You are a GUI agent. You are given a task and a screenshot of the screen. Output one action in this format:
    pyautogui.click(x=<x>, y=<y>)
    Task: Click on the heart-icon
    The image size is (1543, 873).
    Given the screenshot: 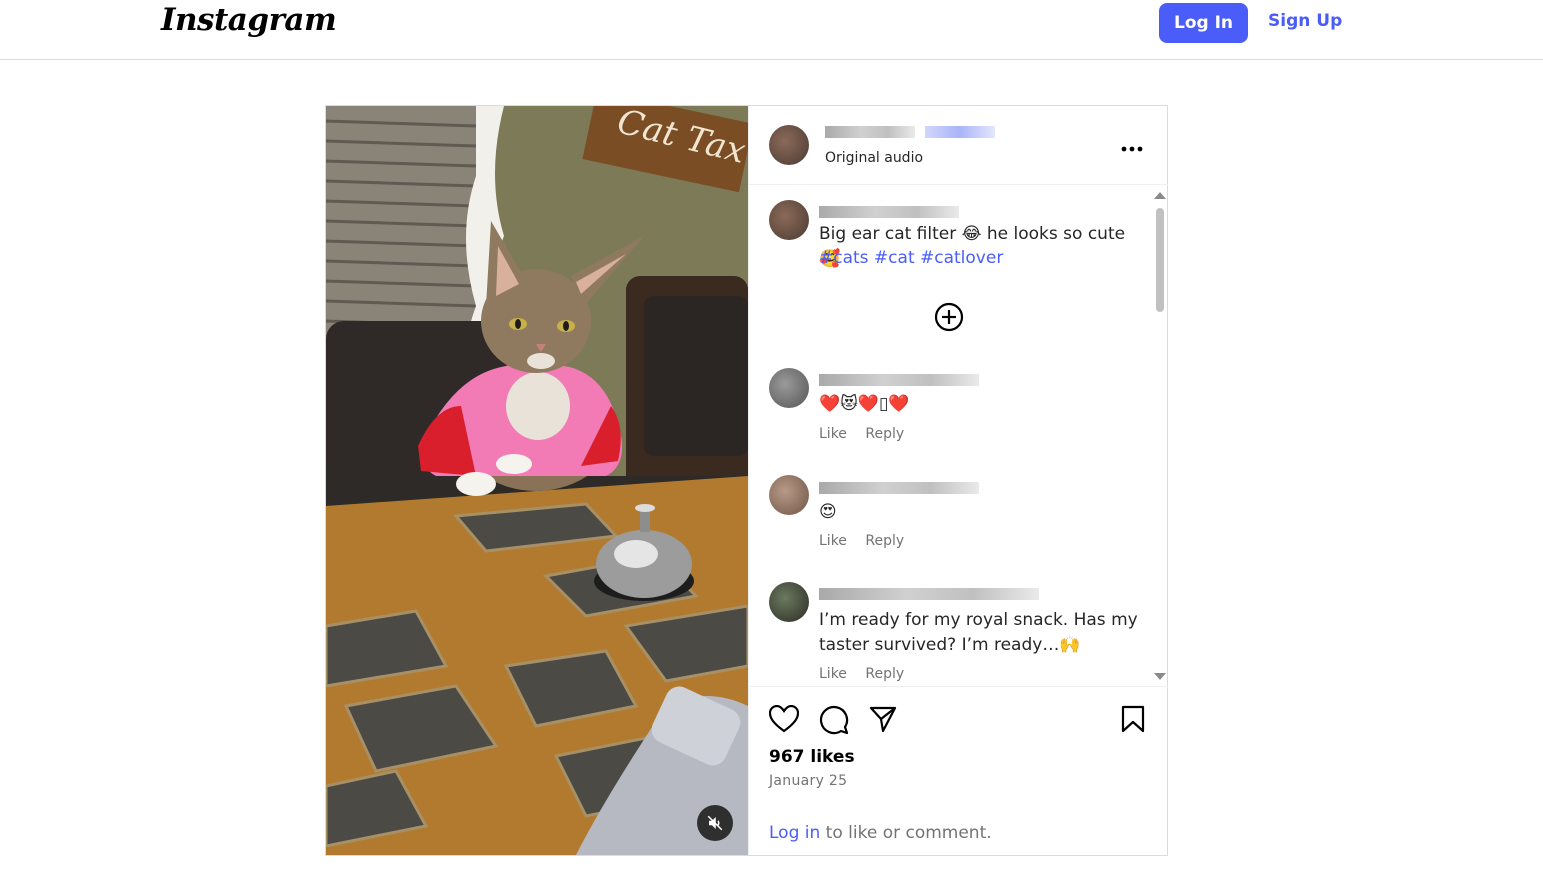 What is the action you would take?
    pyautogui.click(x=784, y=718)
    